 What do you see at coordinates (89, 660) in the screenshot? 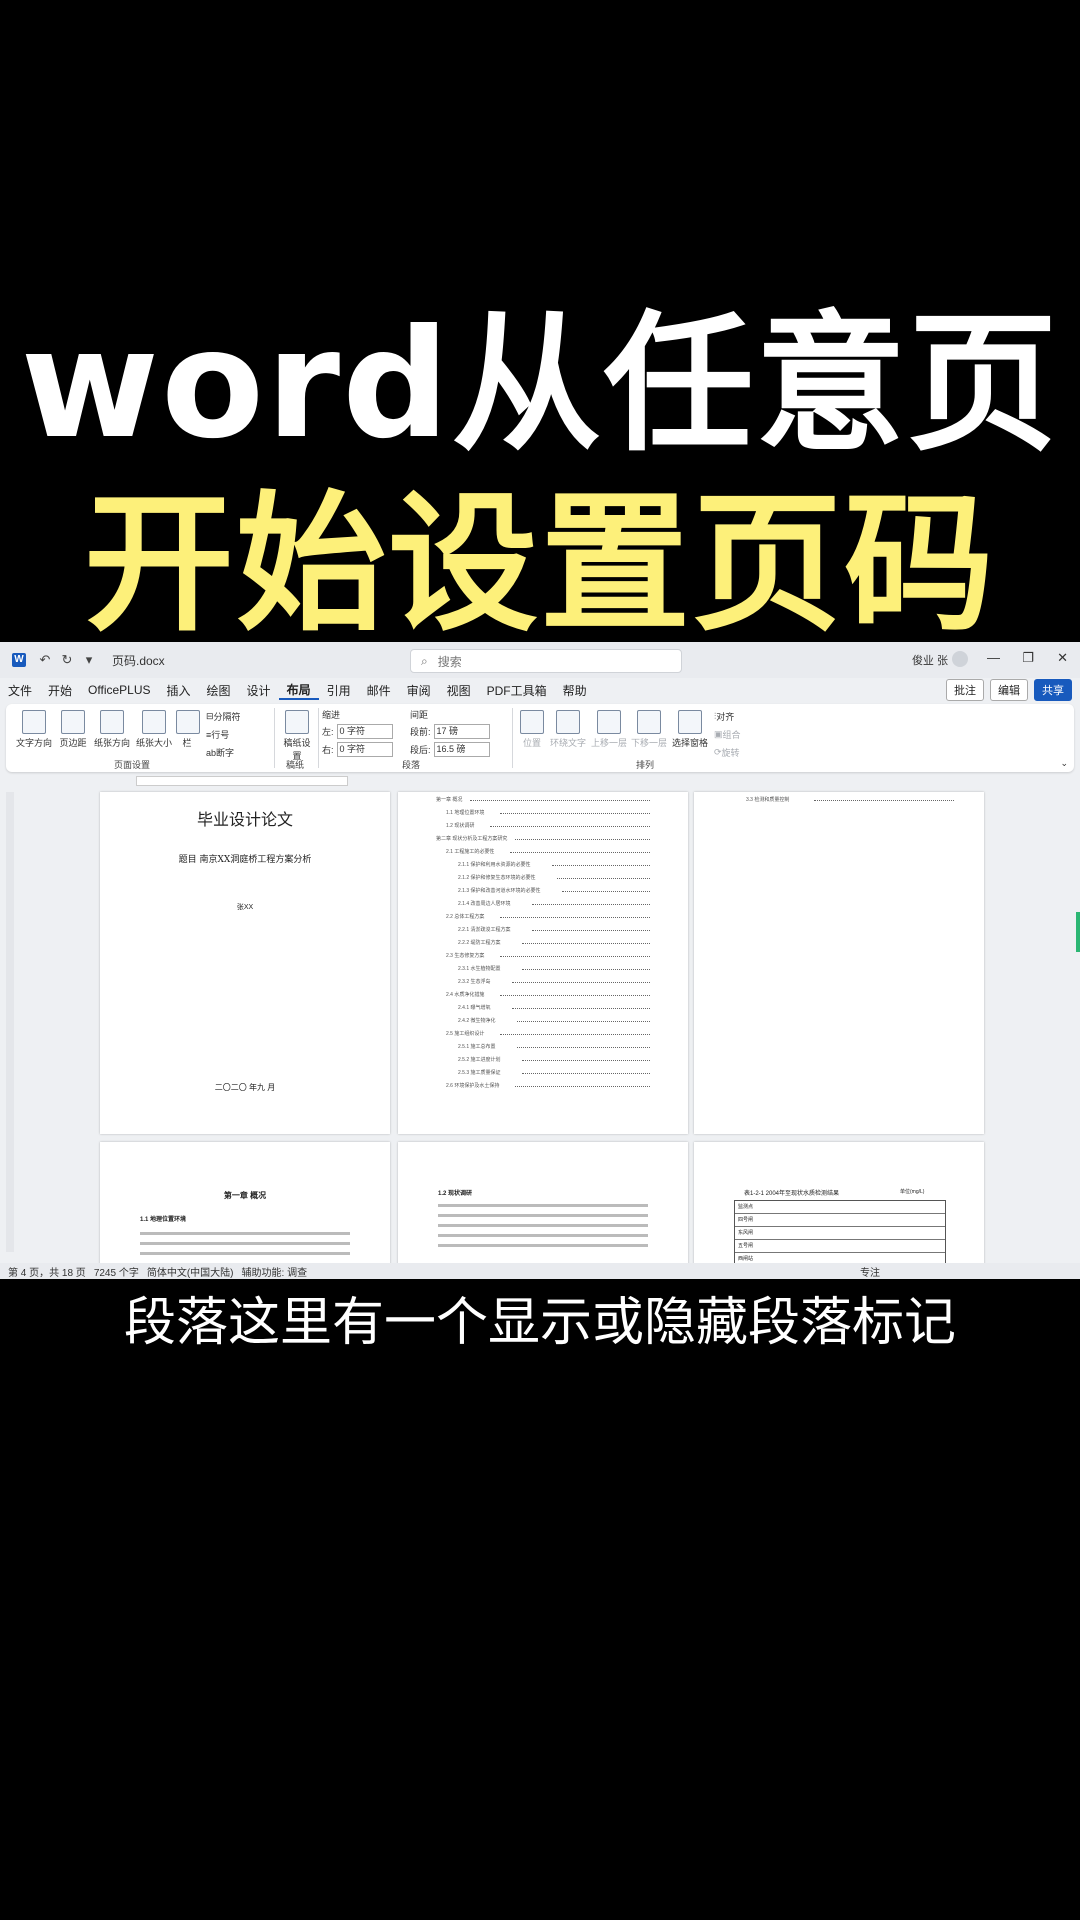
I see `quick-access-dropdown-icon: ▾` at bounding box center [89, 660].